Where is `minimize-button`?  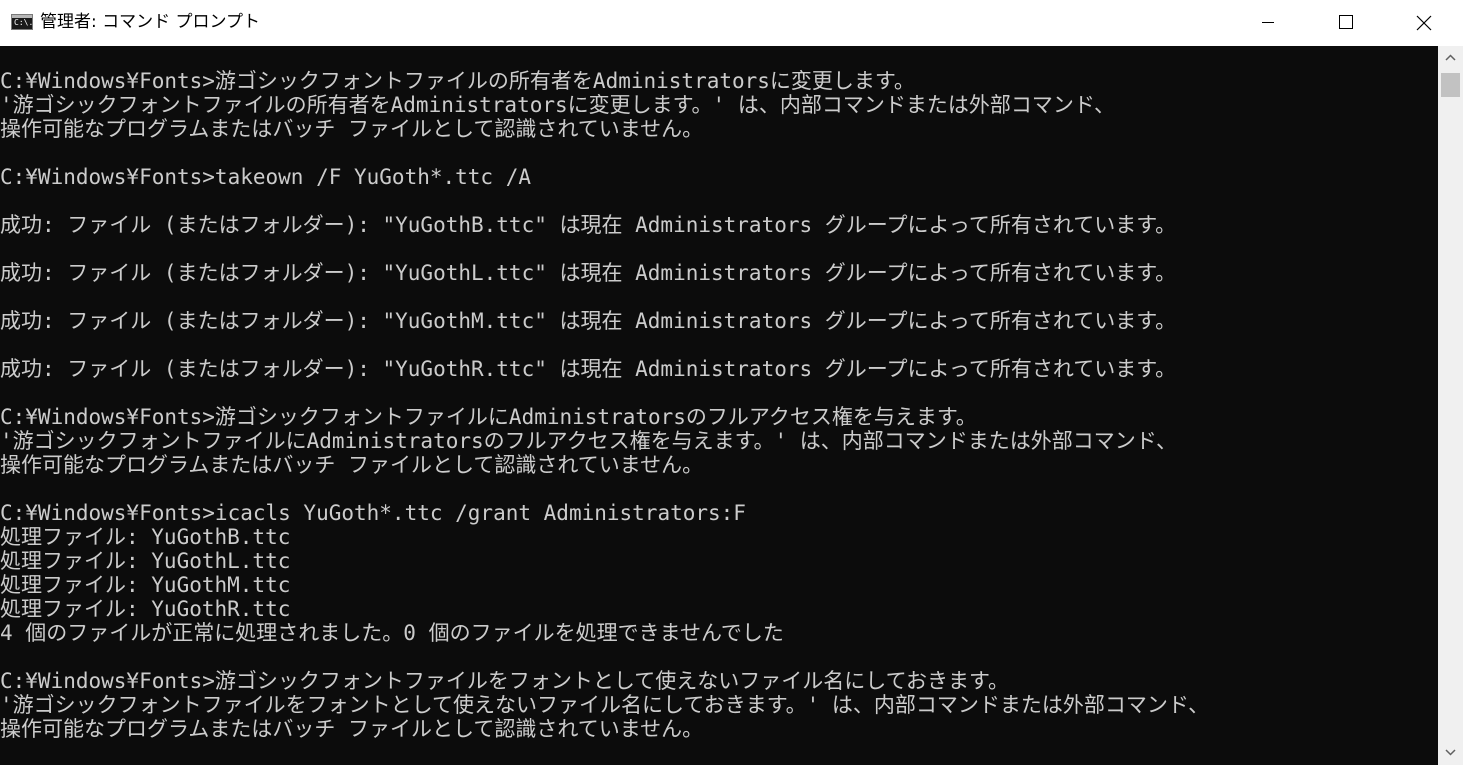
minimize-button is located at coordinates (1268, 23).